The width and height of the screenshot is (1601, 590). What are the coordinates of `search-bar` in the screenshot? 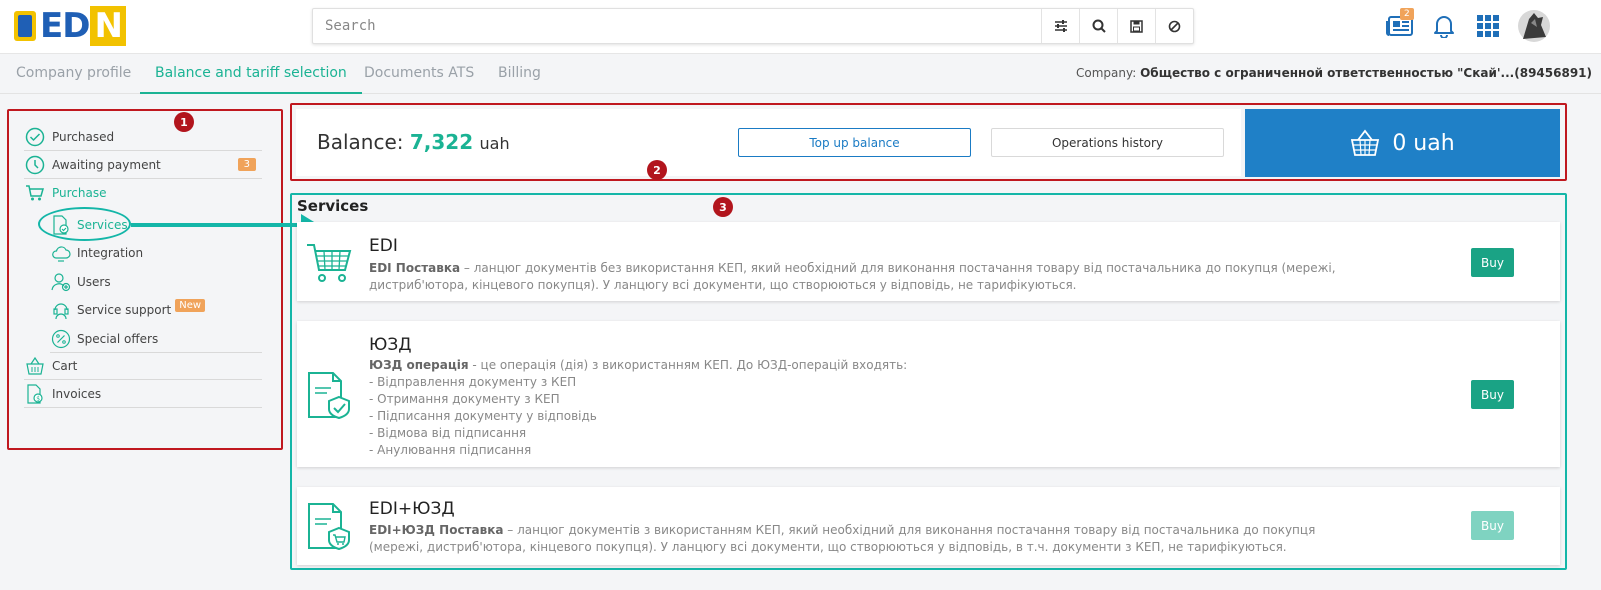 It's located at (753, 26).